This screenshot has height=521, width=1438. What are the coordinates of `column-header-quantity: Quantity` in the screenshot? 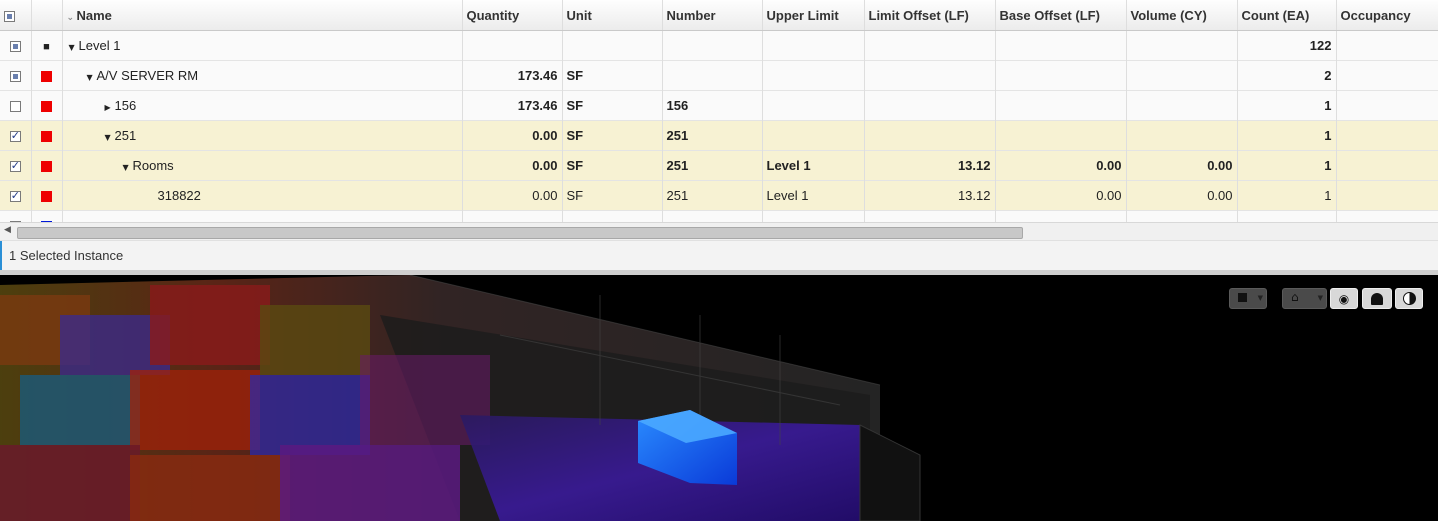 It's located at (512, 15).